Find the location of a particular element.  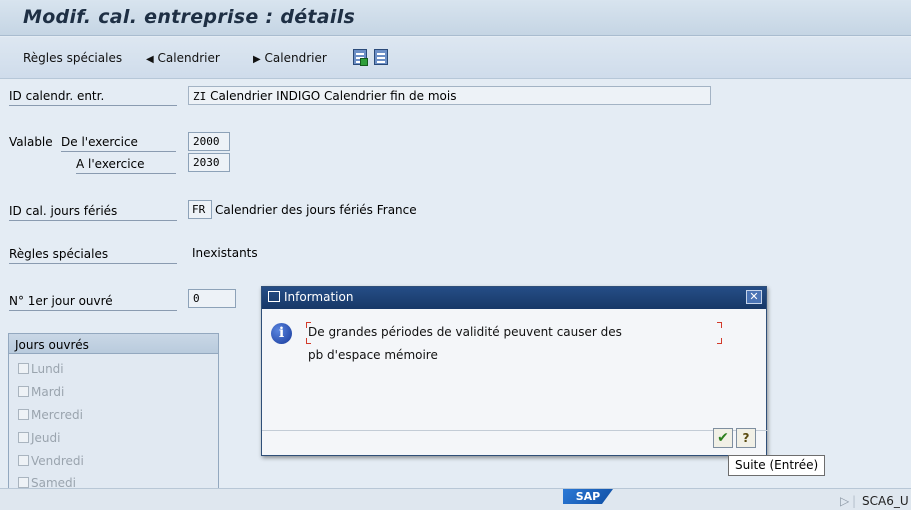

checkbox-thursday: Jeudi is located at coordinates (39, 438).